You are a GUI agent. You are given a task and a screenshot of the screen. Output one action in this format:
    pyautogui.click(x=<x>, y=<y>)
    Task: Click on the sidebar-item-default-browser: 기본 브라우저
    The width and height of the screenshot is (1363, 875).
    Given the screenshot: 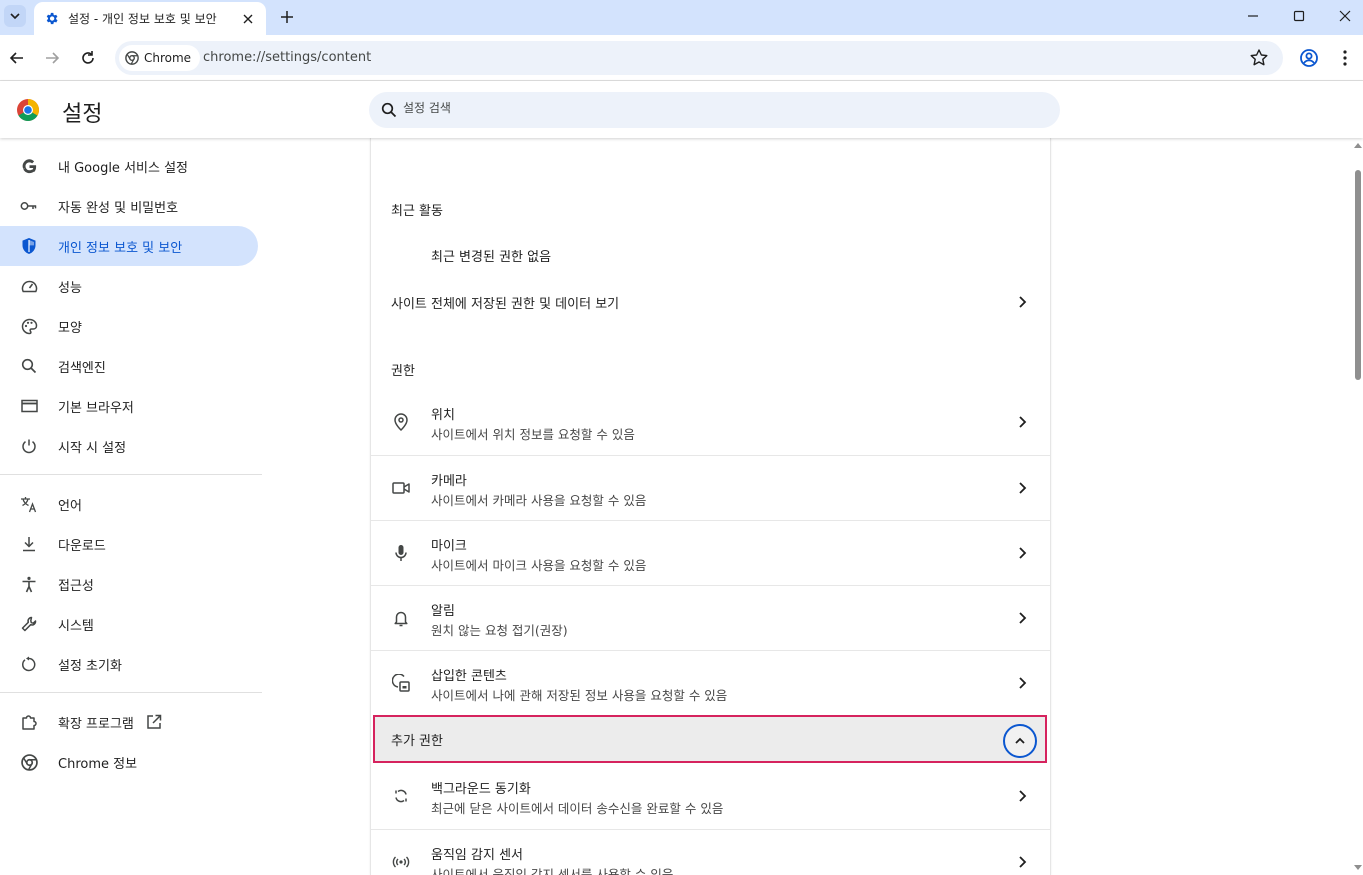 What is the action you would take?
    pyautogui.click(x=131, y=406)
    